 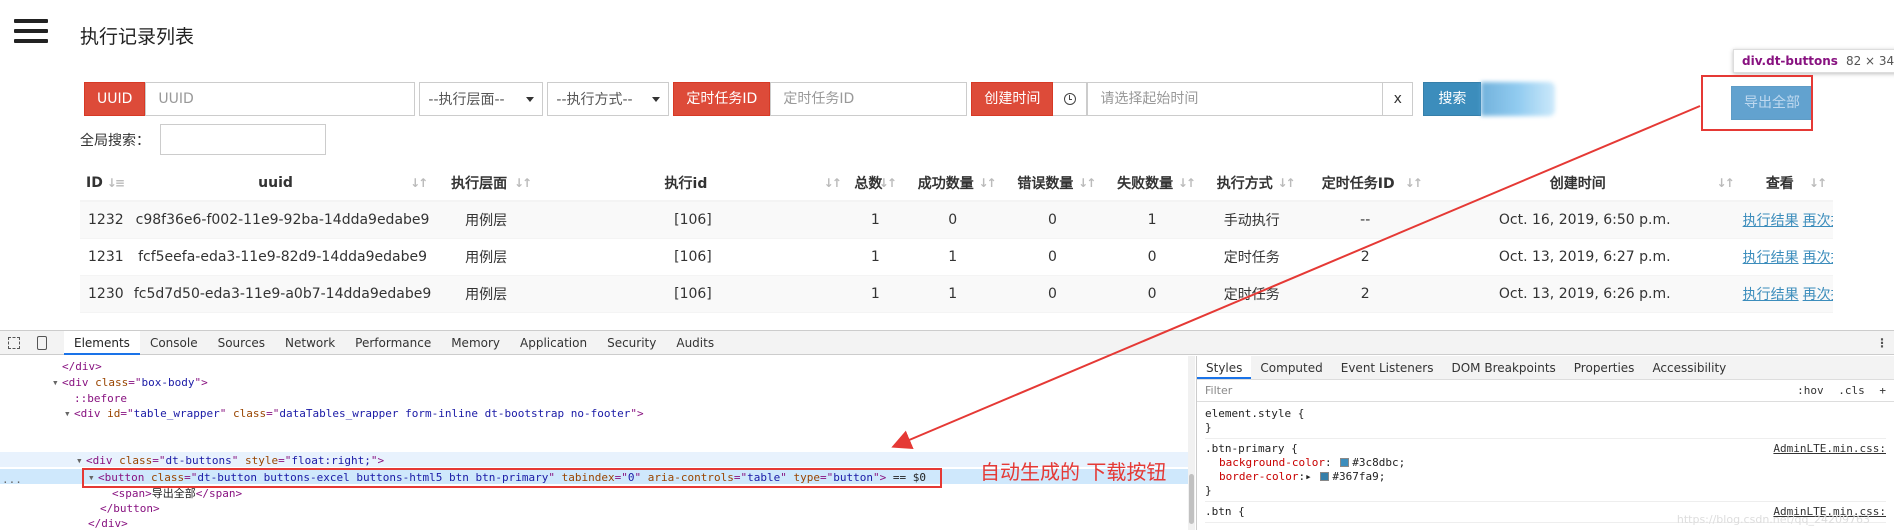 What do you see at coordinates (1882, 390) in the screenshot?
I see `add-rule-icon: +` at bounding box center [1882, 390].